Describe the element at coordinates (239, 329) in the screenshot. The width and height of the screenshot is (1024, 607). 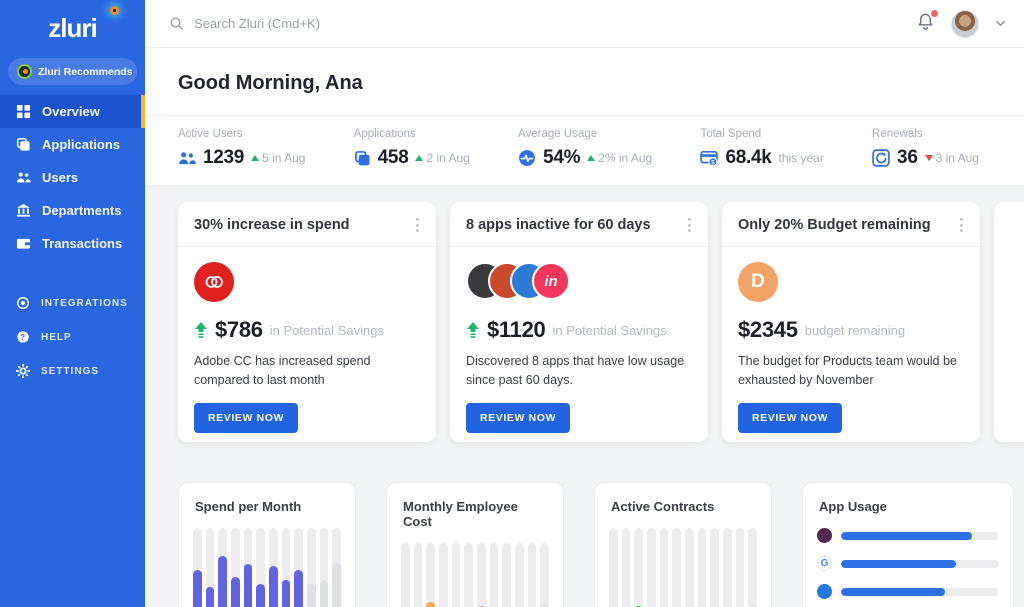
I see `savings-amount: $786` at that location.